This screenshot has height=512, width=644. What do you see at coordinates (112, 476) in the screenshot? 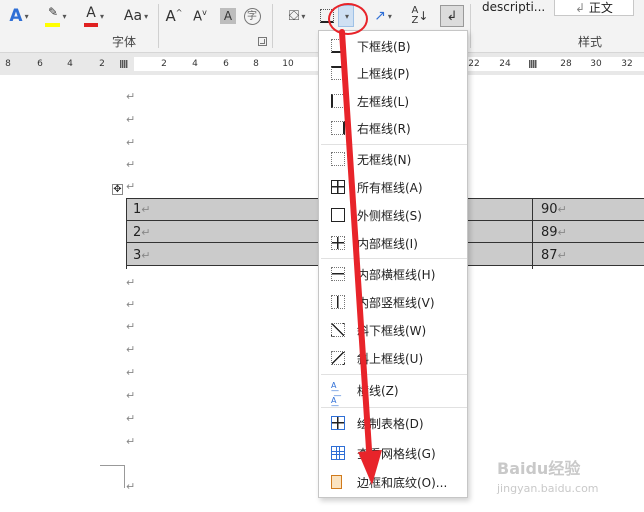
I see `page-corner-mark` at bounding box center [112, 476].